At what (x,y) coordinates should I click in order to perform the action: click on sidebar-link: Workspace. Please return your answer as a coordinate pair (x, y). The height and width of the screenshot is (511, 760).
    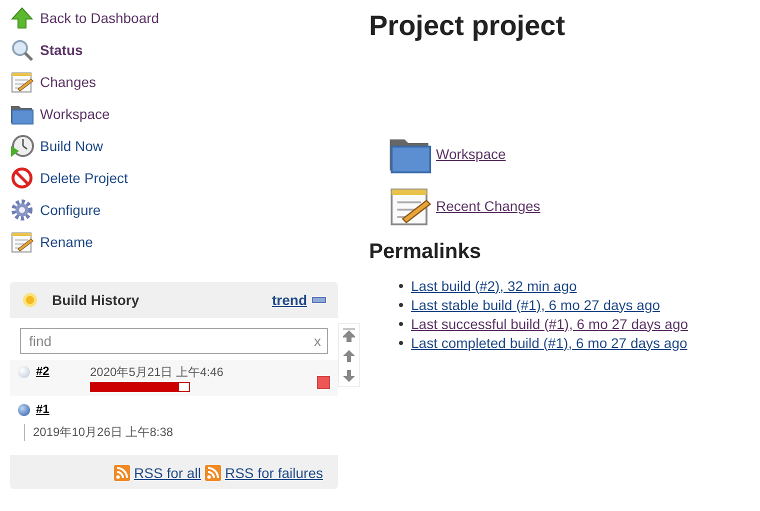
    Looking at the image, I should click on (75, 114).